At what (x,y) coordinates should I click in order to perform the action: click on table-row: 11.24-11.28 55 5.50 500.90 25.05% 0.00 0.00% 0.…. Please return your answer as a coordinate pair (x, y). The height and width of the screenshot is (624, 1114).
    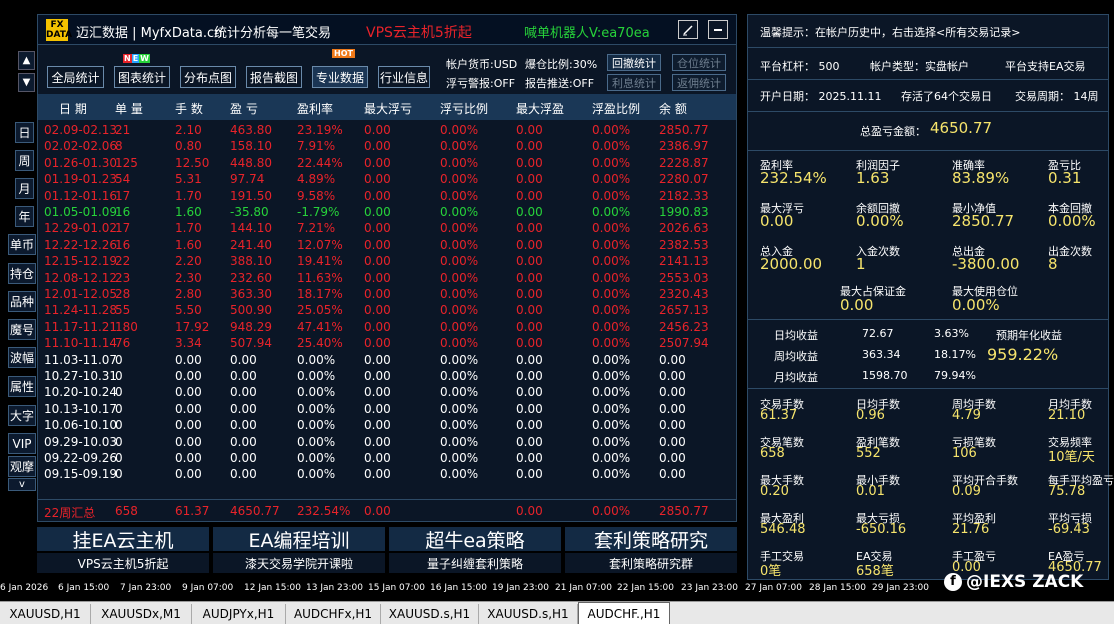
    Looking at the image, I should click on (387, 311).